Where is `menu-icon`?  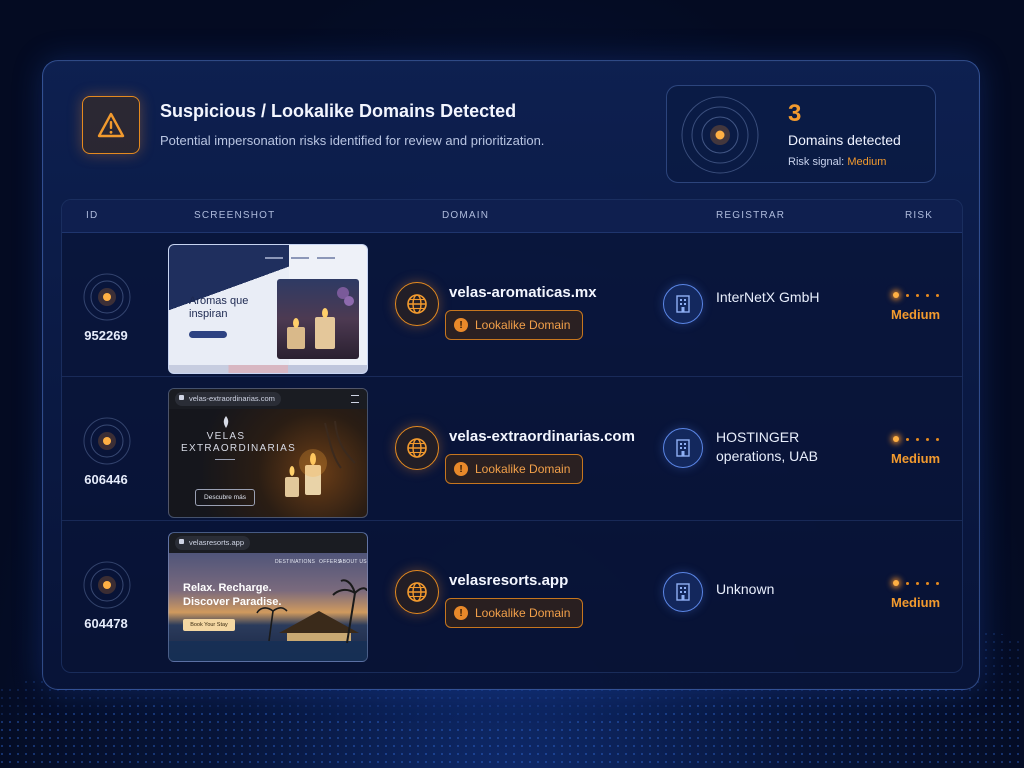 menu-icon is located at coordinates (355, 399).